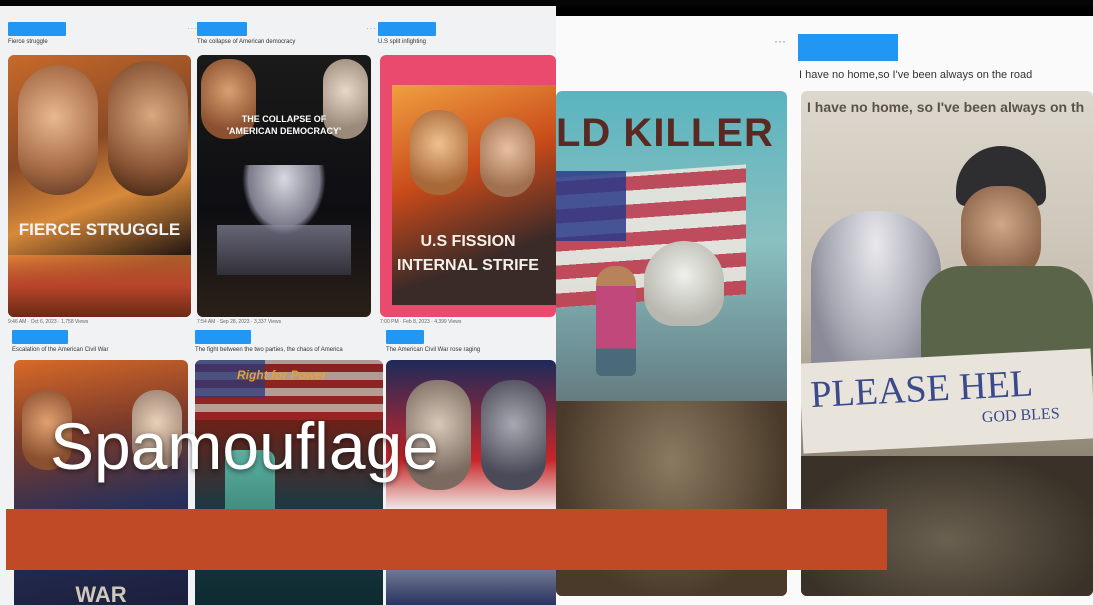  Describe the element at coordinates (28, 42) in the screenshot. I see `post-caption: Fierce struggle` at that location.